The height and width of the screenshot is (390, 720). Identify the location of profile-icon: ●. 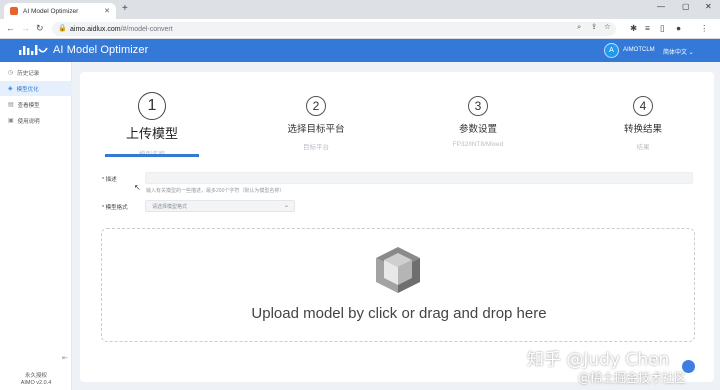
(678, 28).